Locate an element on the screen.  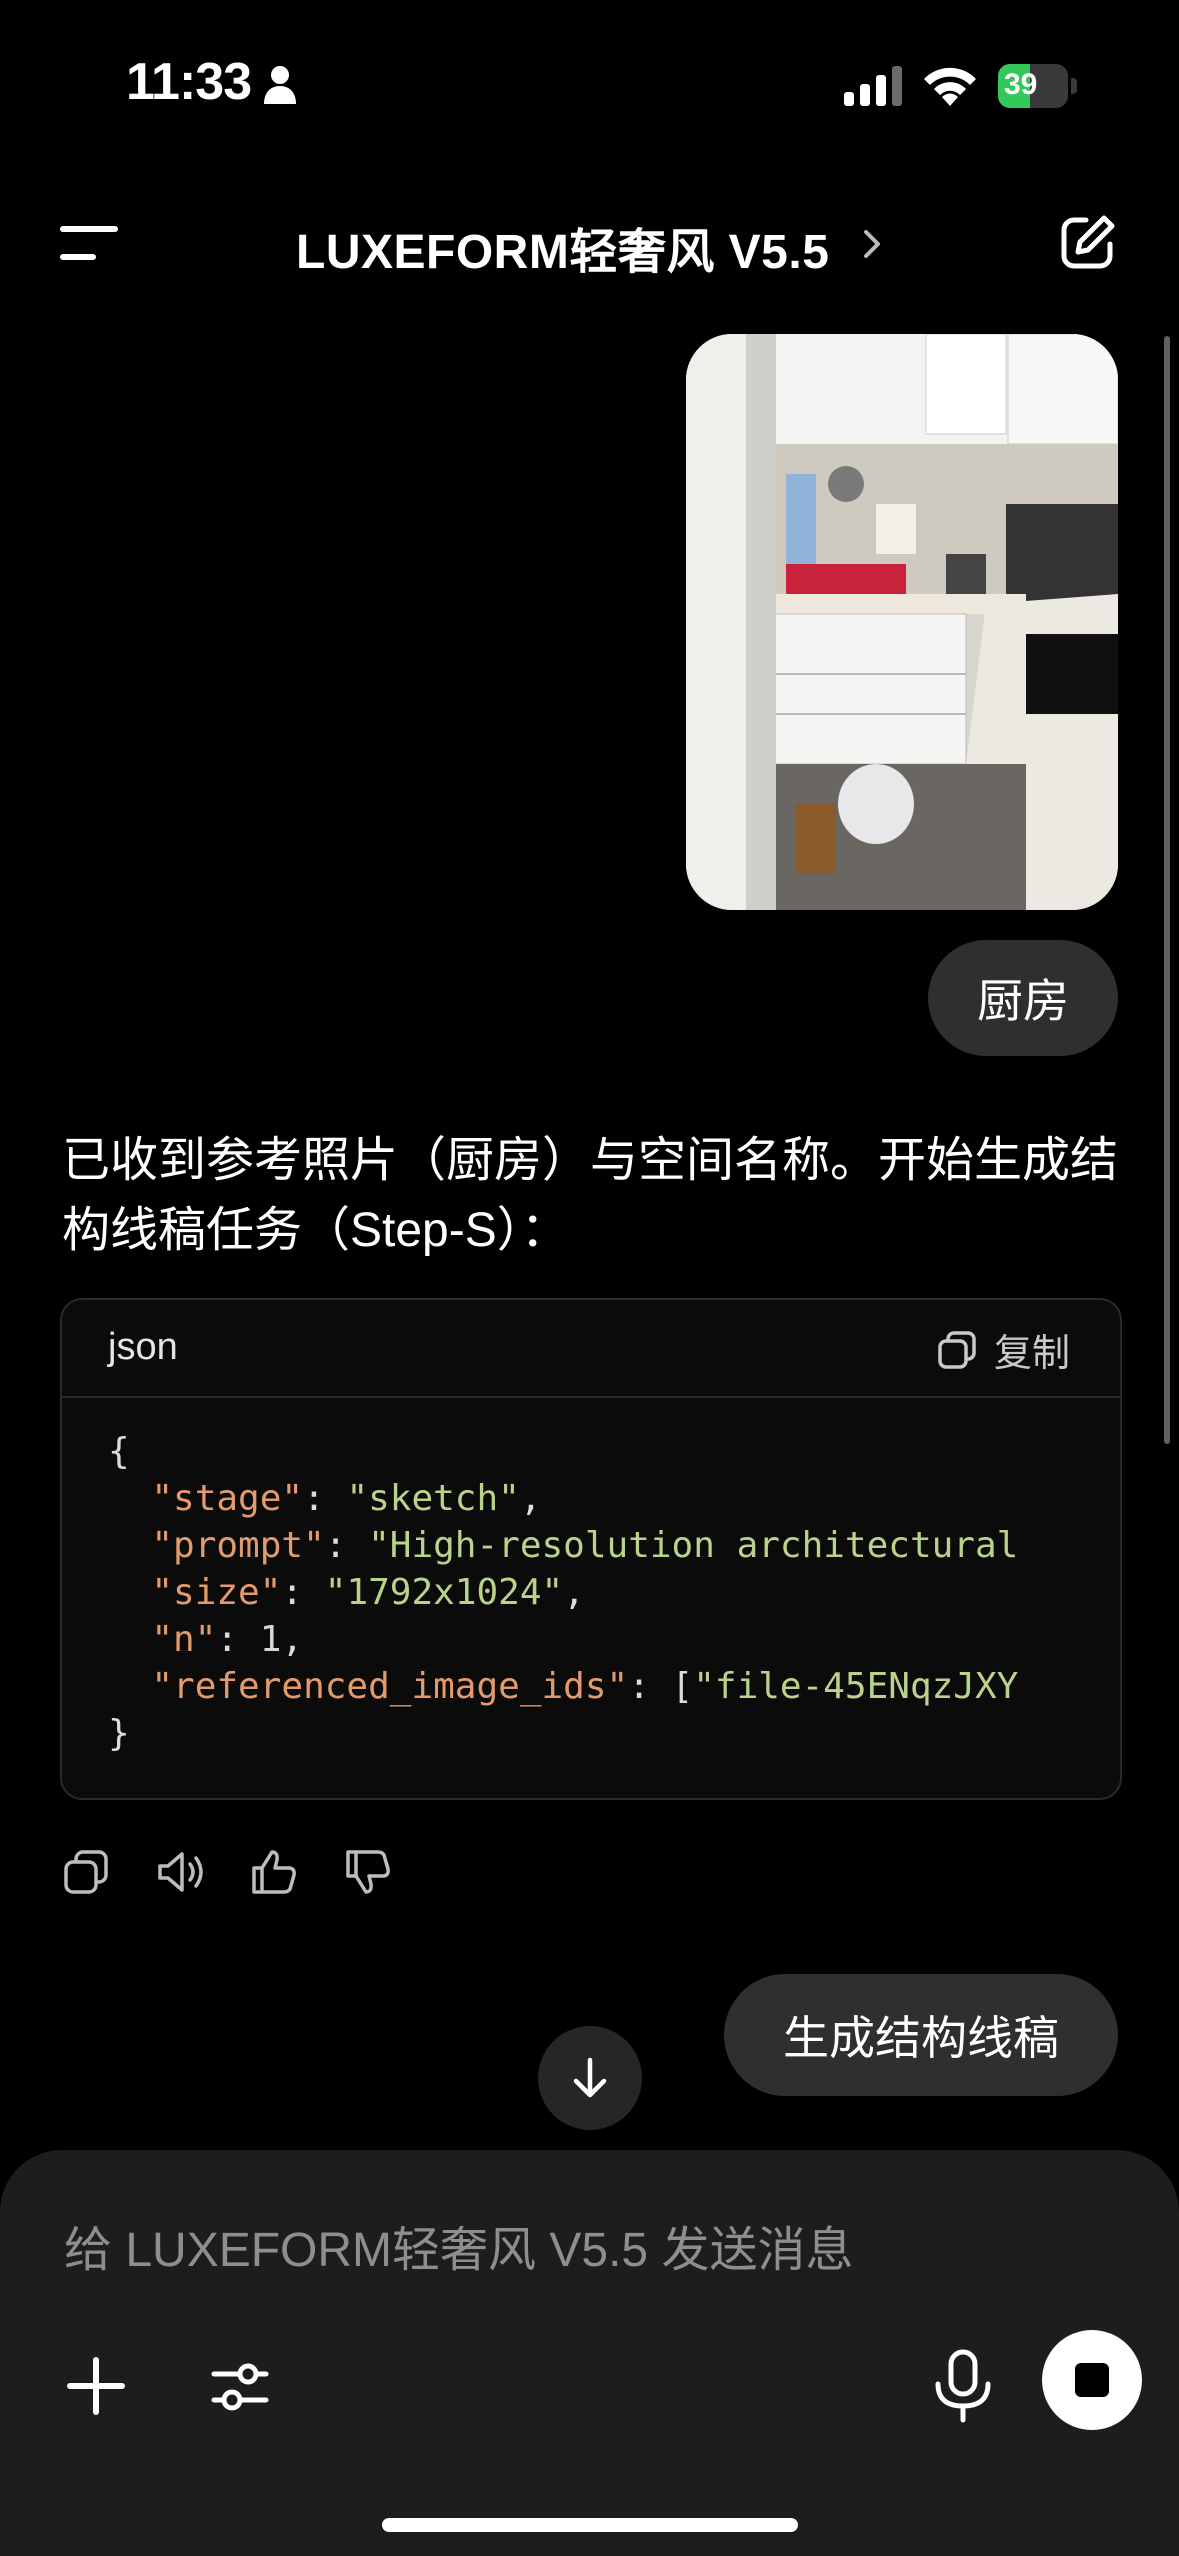
chevron-right-icon is located at coordinates (872, 244).